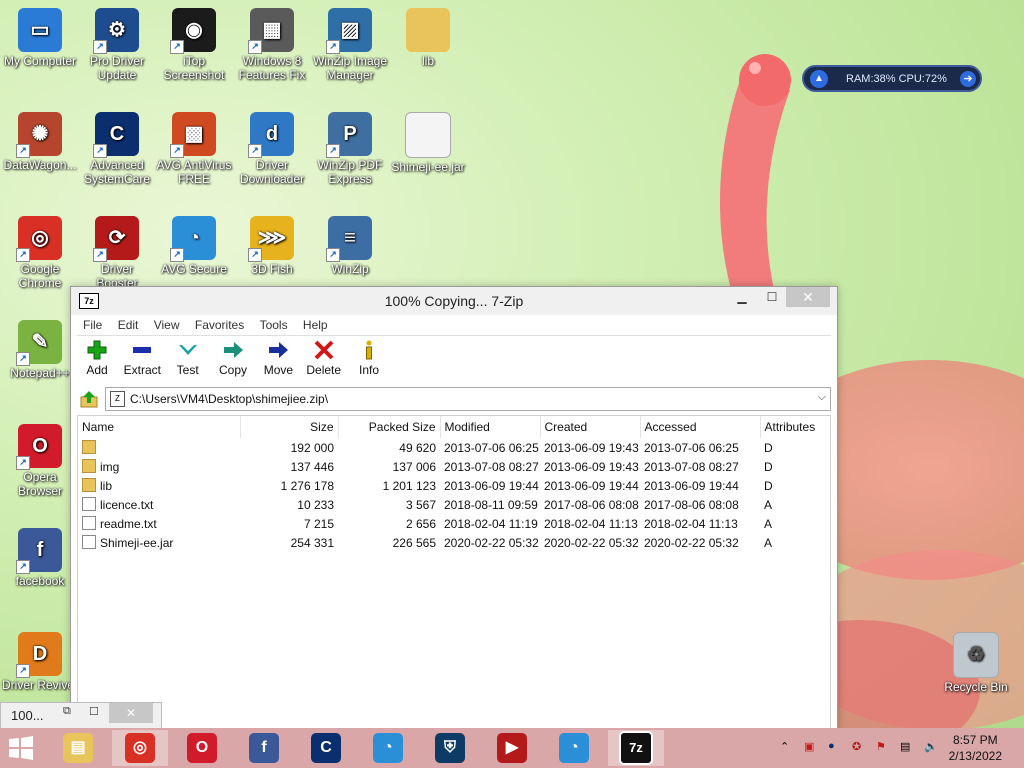  Describe the element at coordinates (89, 399) in the screenshot. I see `up-folder-icon` at that location.